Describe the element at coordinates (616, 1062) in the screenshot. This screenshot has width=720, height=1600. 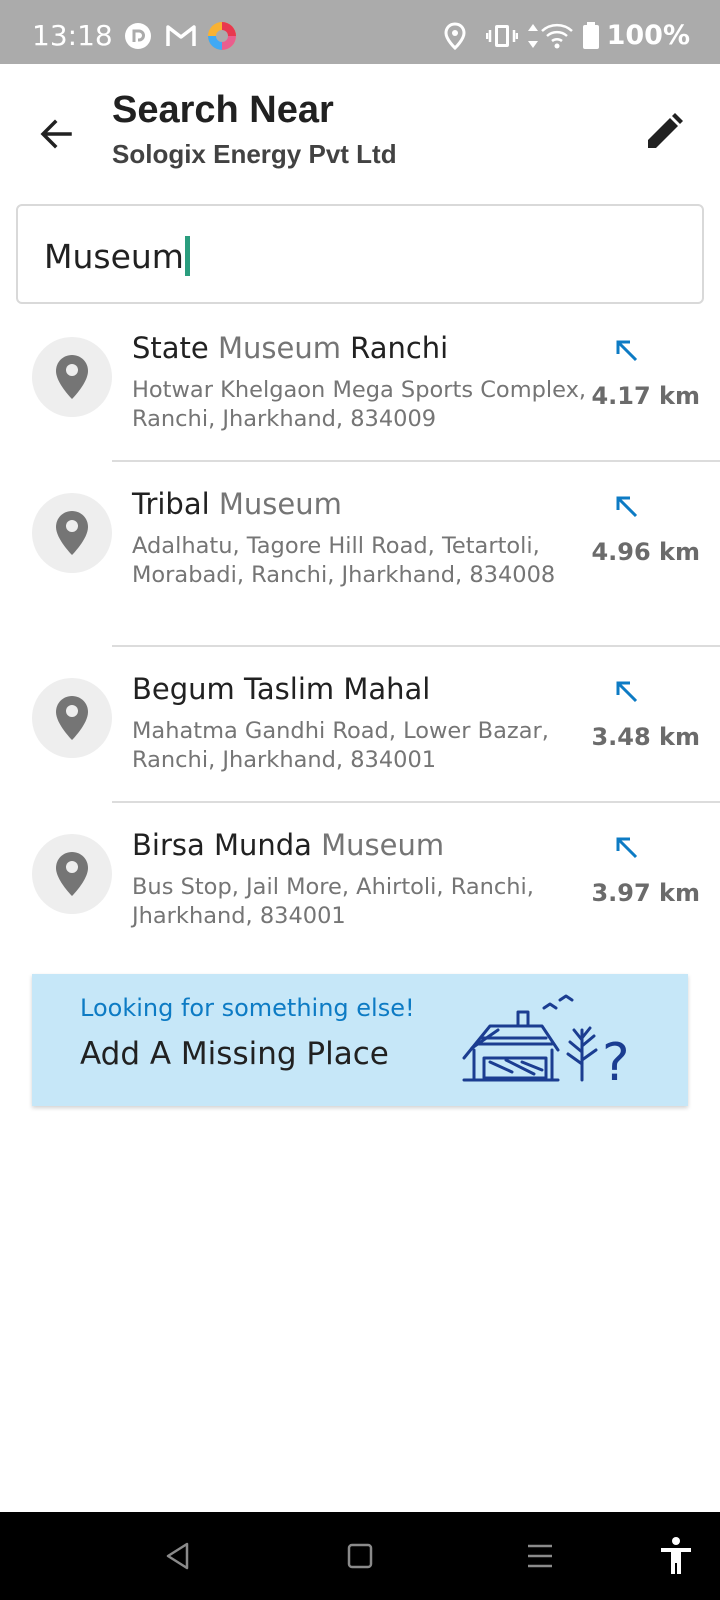
I see `question-mark-icon: ?` at that location.